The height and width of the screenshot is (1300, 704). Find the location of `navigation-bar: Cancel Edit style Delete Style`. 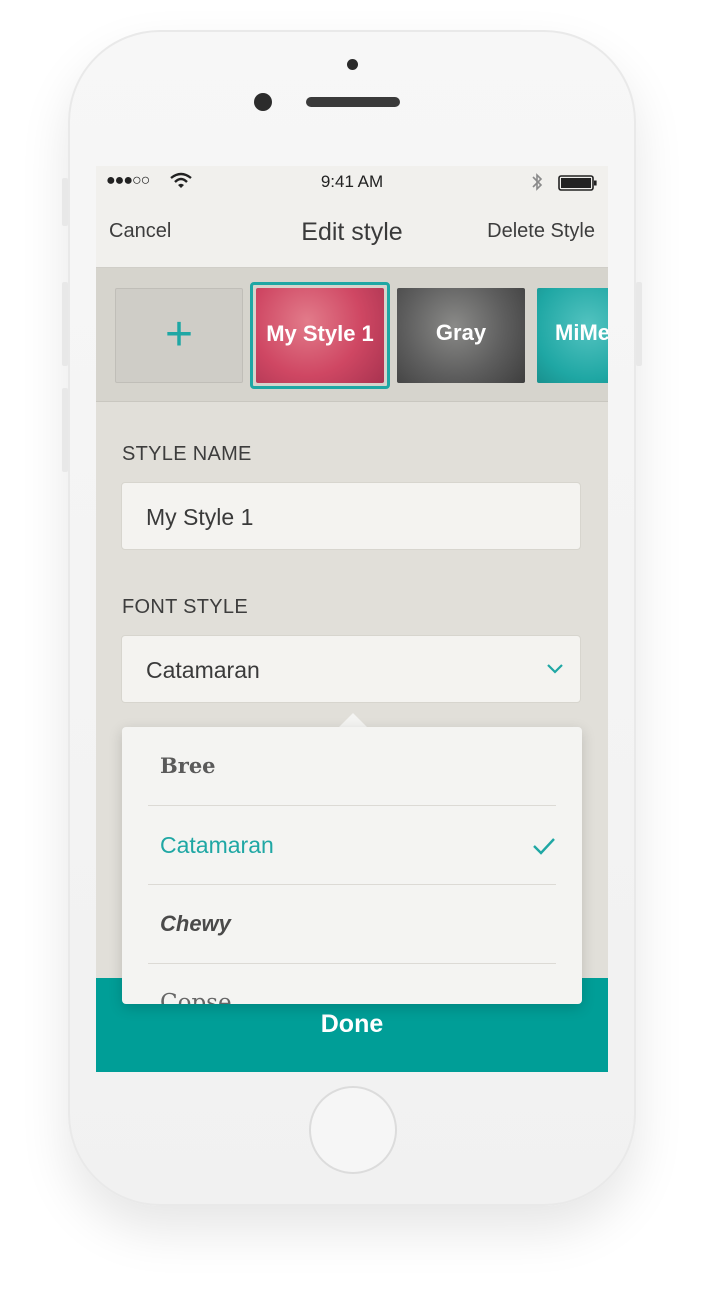

navigation-bar: Cancel Edit style Delete Style is located at coordinates (352, 234).